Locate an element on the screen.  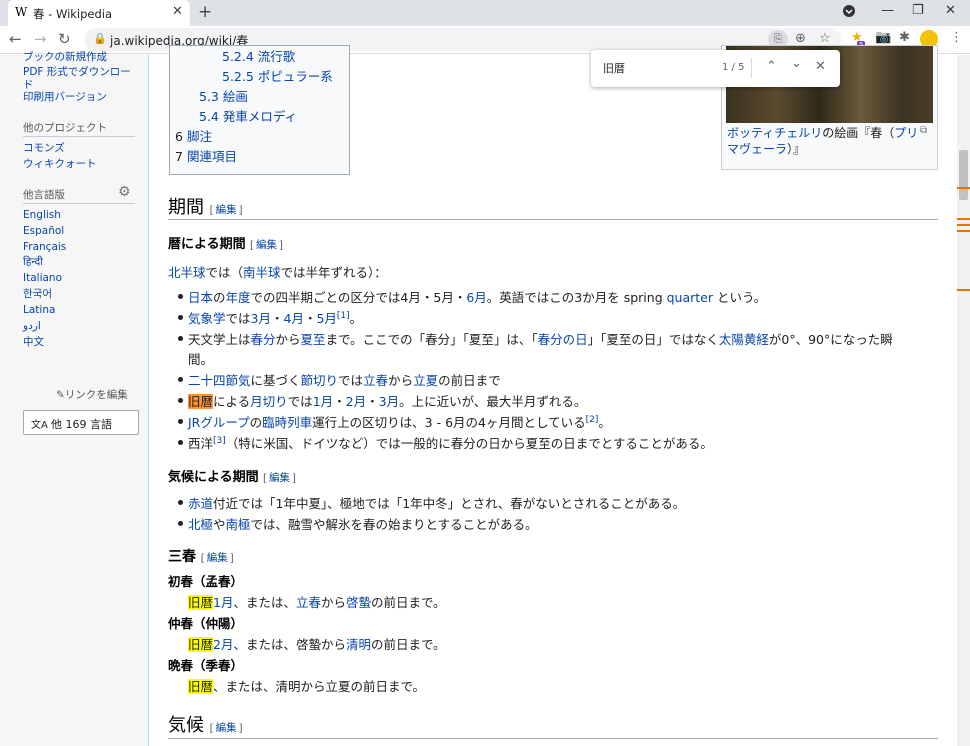
section-heading-calendar: 暦による期間 [ 編集 ] is located at coordinates (225, 244).